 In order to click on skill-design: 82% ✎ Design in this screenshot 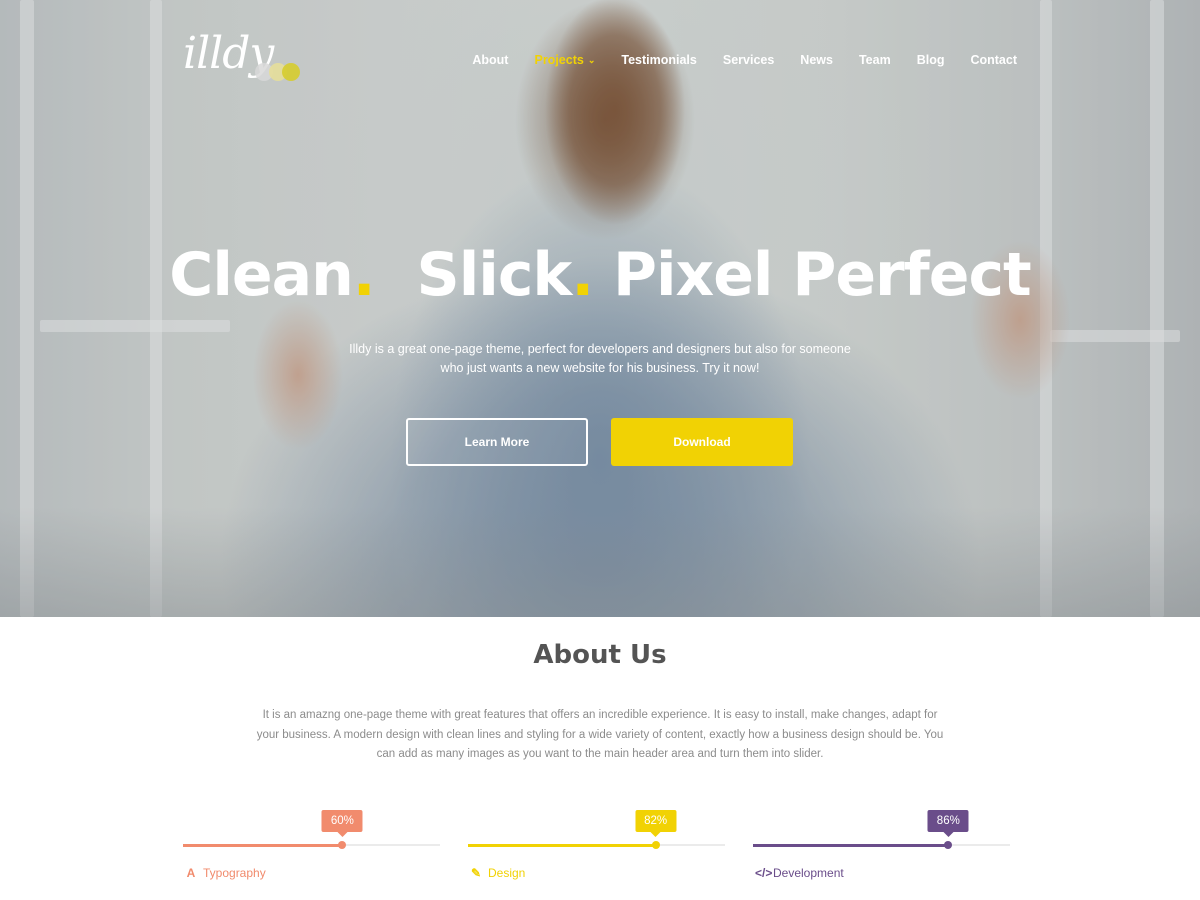, I will do `click(596, 850)`.